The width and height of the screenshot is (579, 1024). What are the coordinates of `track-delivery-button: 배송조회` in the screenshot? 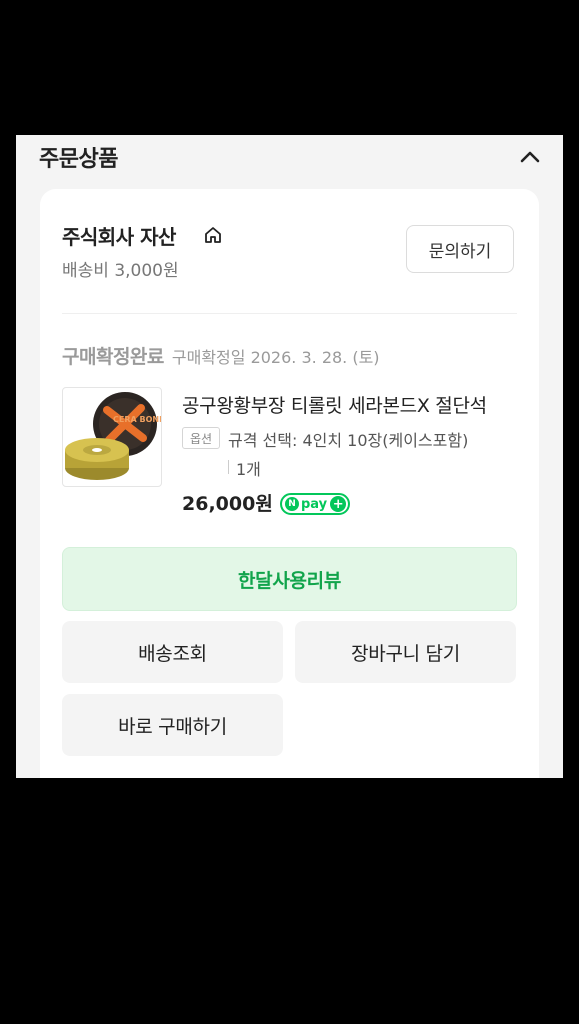 It's located at (172, 652).